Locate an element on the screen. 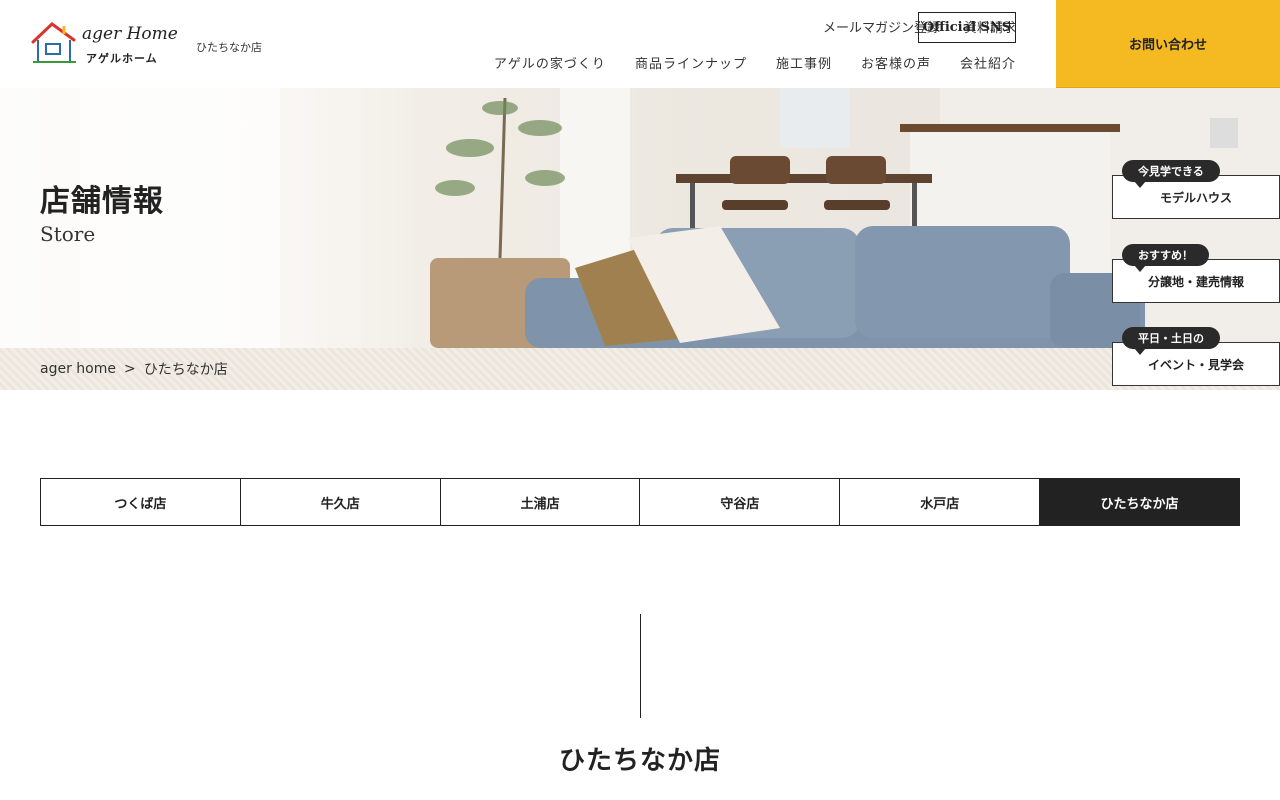 The image size is (1280, 800). tab-tsuchiura: 土浦店 is located at coordinates (540, 502).